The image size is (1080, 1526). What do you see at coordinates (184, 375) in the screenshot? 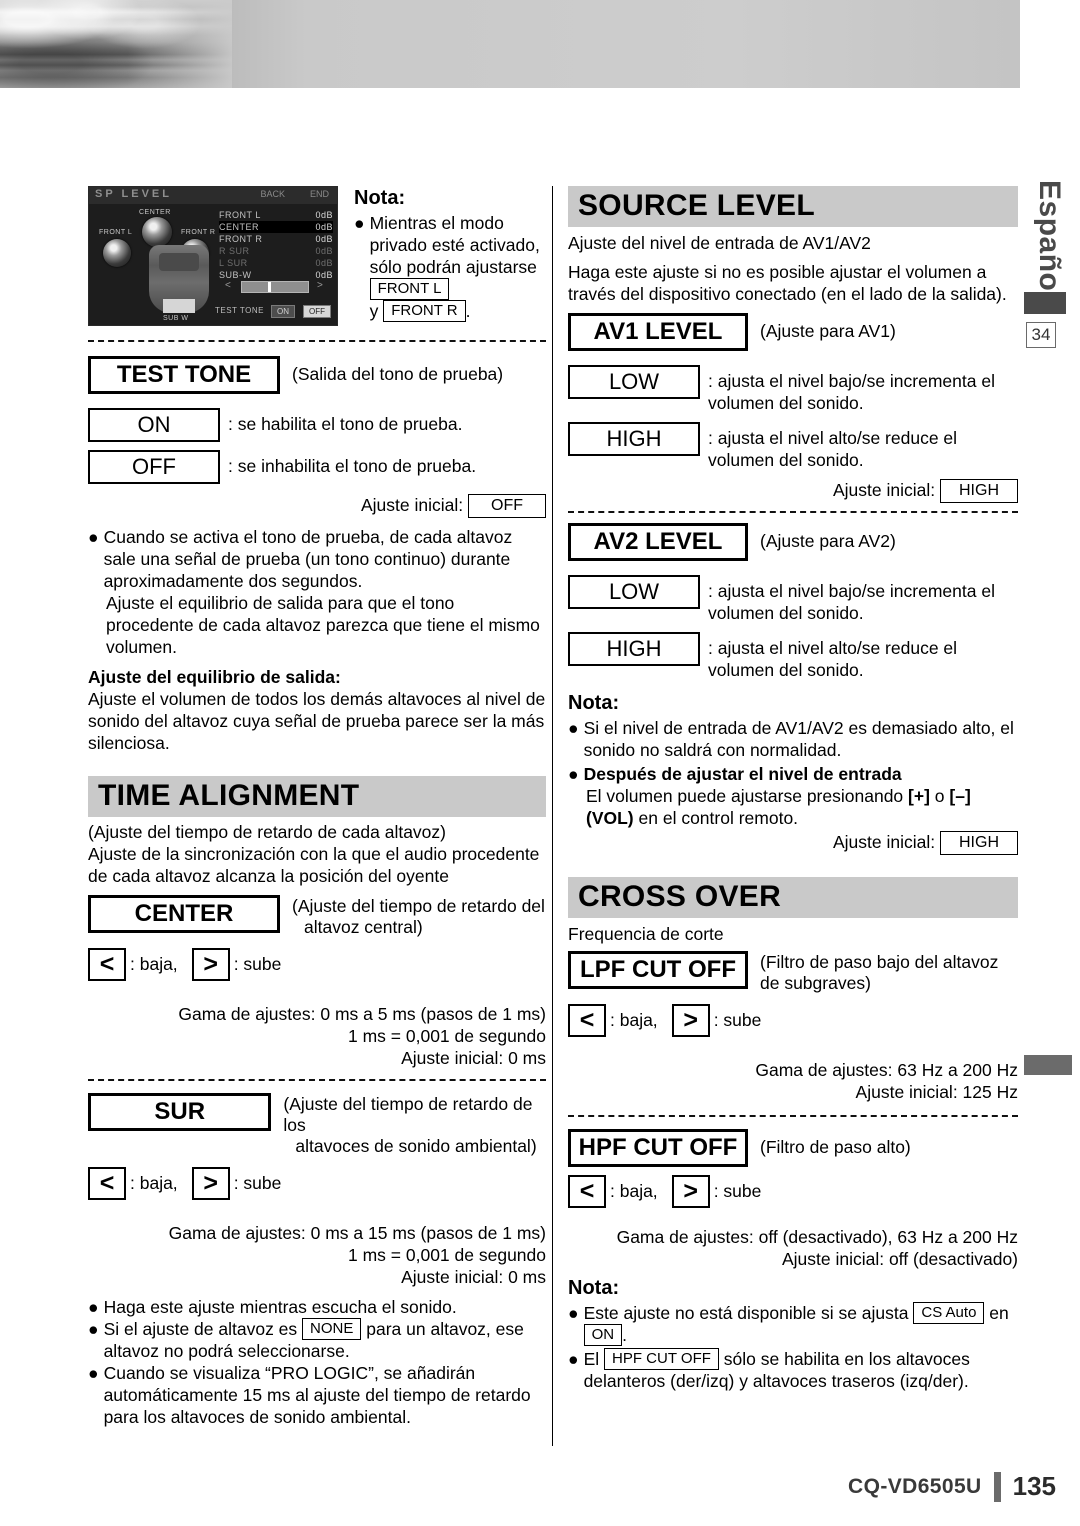
I see `key-test-tone: TEST TONE` at bounding box center [184, 375].